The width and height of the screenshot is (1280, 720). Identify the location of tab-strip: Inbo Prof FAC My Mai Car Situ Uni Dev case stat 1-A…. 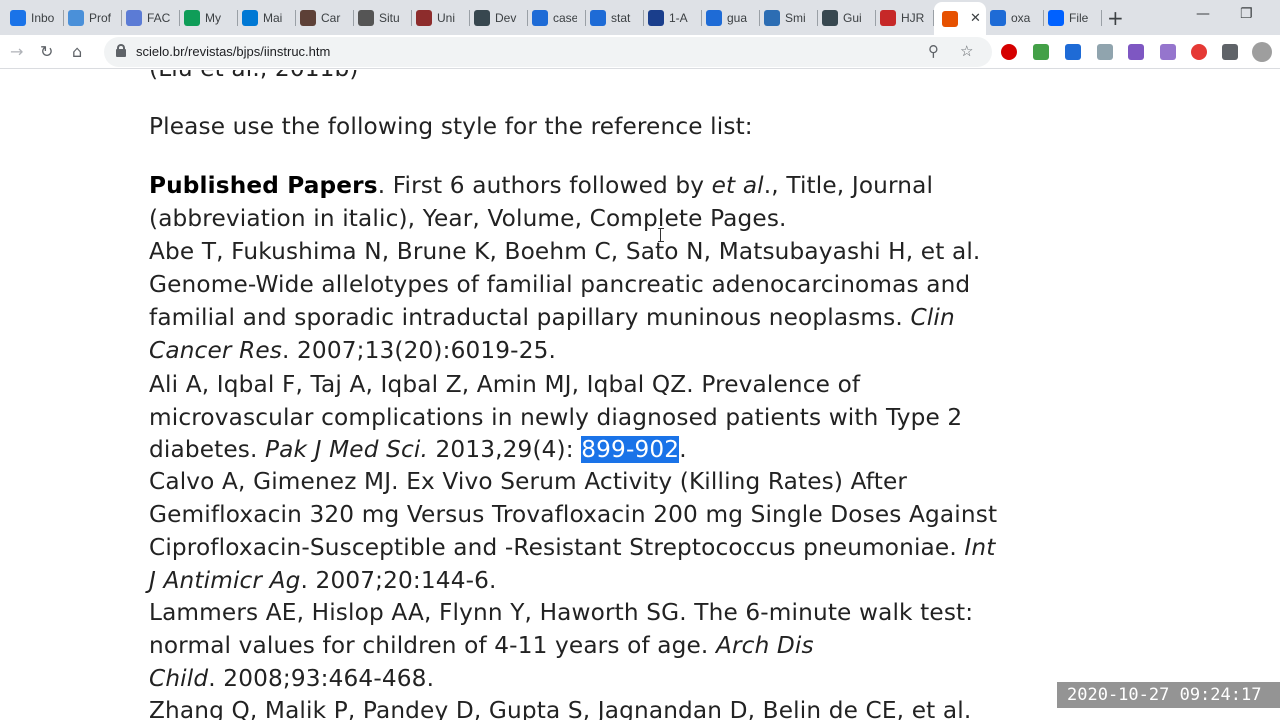
(640, 17).